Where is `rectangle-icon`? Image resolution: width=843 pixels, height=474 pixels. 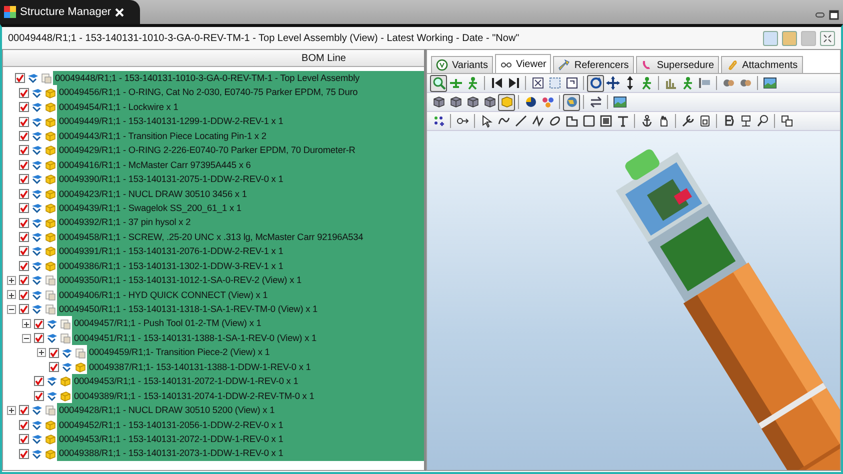 rectangle-icon is located at coordinates (589, 121).